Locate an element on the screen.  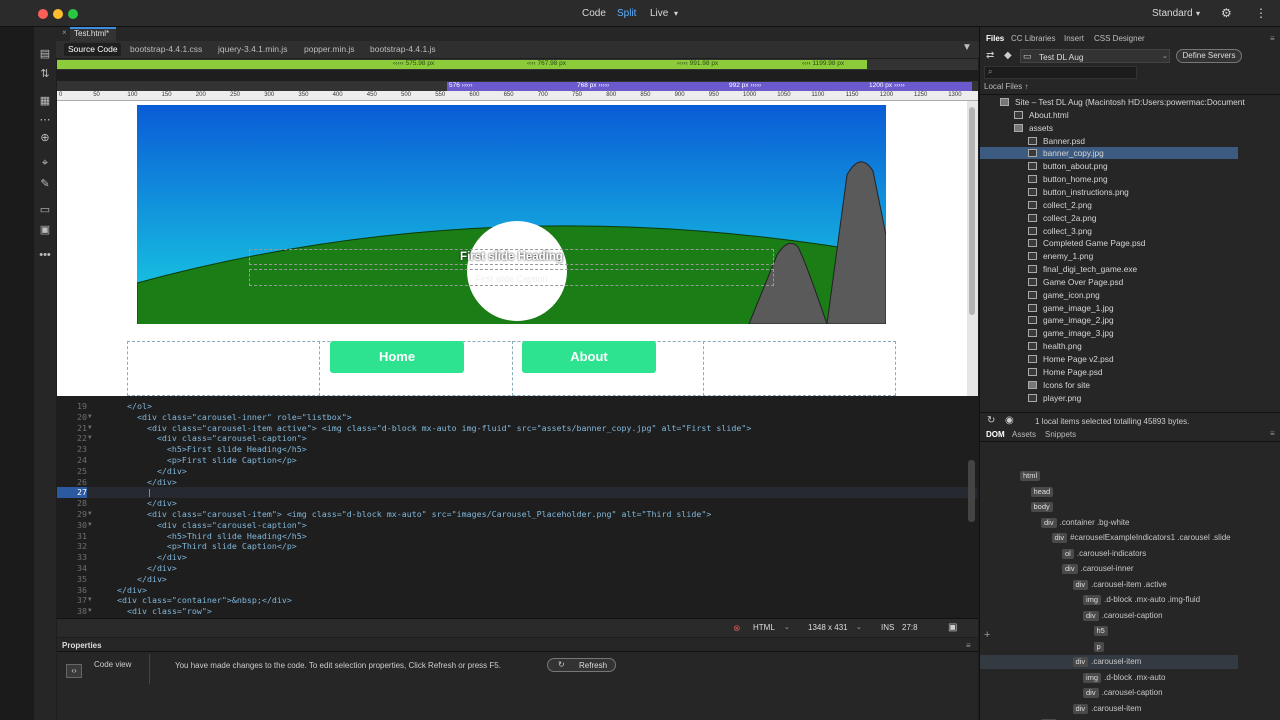
file-row: Completed Game Page.psd is located at coordinates (1086, 243).